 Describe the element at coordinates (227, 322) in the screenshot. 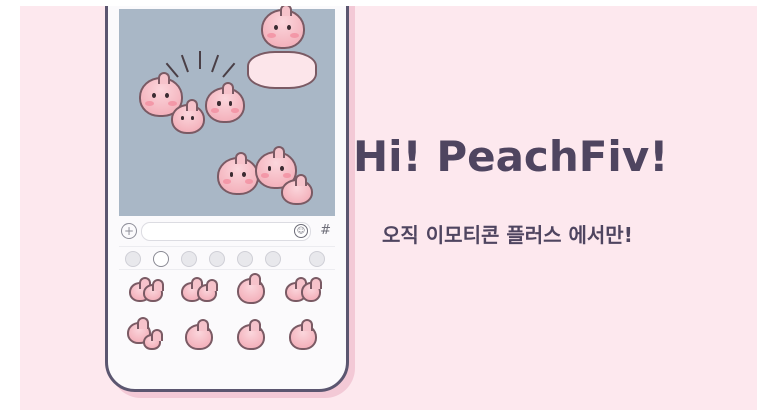

I see `sticker-grid` at that location.